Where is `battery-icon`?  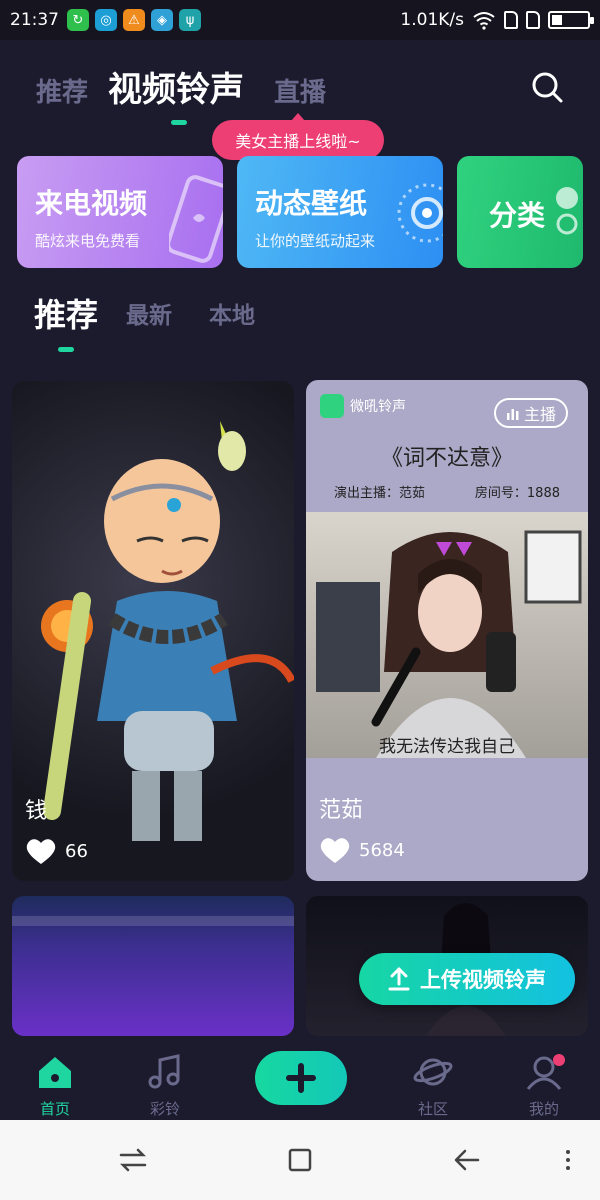
battery-icon is located at coordinates (571, 20).